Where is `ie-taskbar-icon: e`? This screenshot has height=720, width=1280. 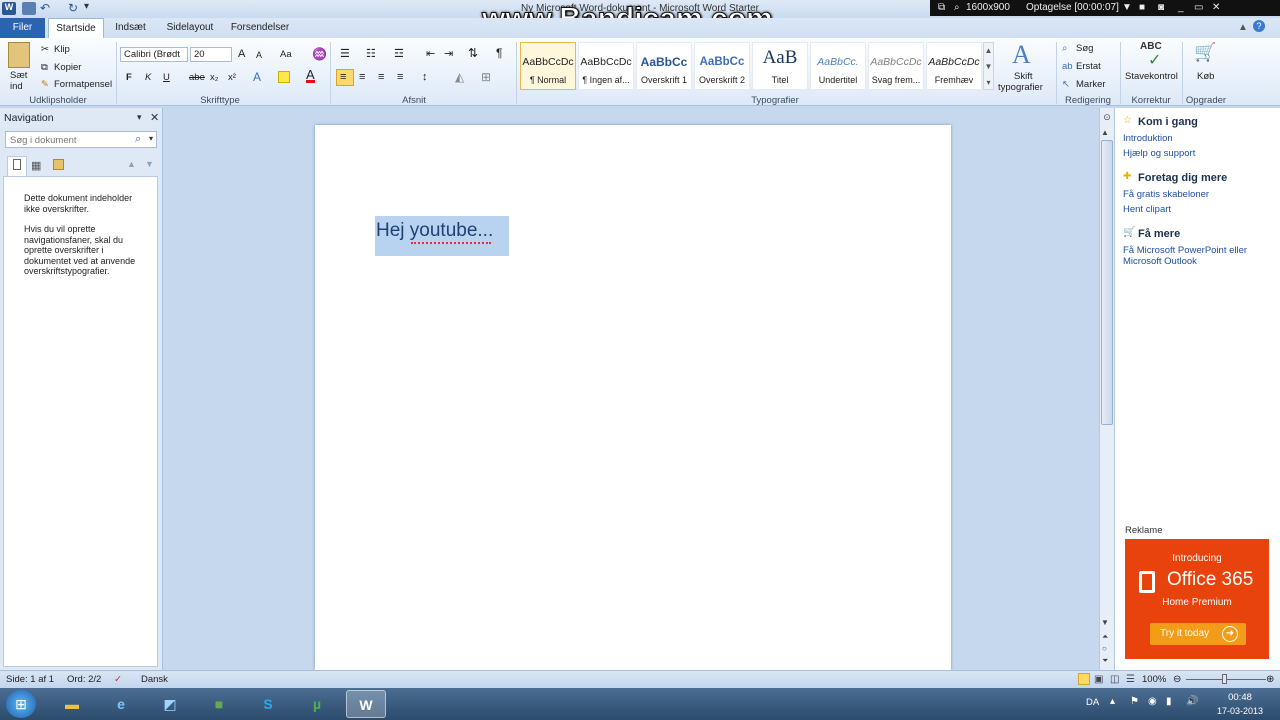
ie-taskbar-icon: e is located at coordinates (121, 704).